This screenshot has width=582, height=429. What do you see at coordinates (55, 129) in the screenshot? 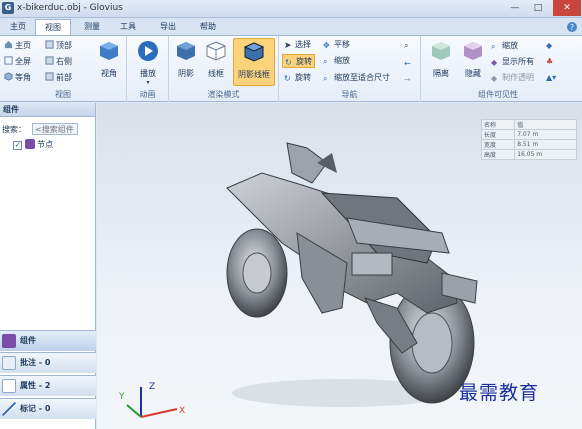
I see `component-search-input` at bounding box center [55, 129].